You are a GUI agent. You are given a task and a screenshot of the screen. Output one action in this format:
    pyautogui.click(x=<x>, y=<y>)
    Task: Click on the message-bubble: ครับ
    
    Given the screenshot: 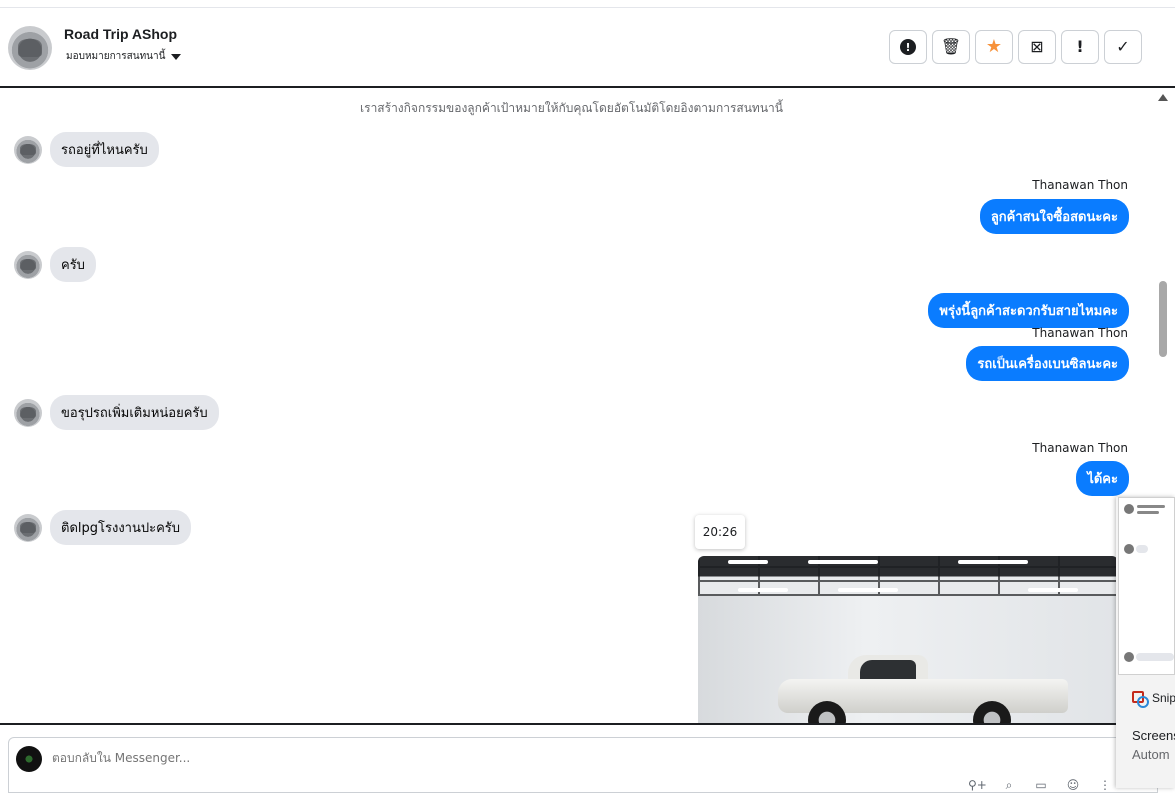 What is the action you would take?
    pyautogui.click(x=73, y=264)
    